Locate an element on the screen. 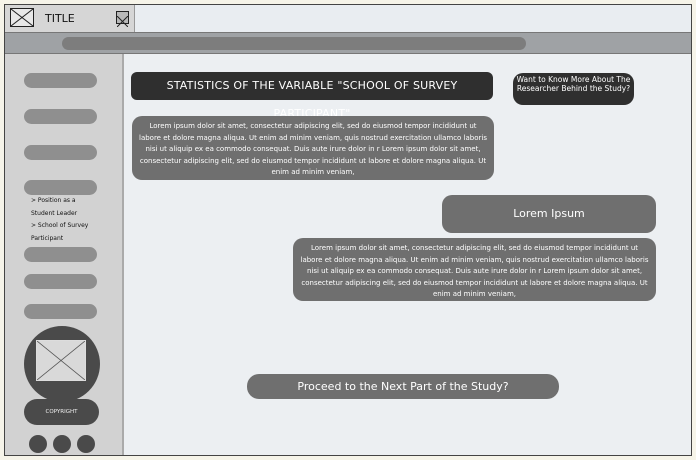 The width and height of the screenshot is (696, 460). proceed-button: Proceed to the Next Part of the Study? is located at coordinates (403, 386).